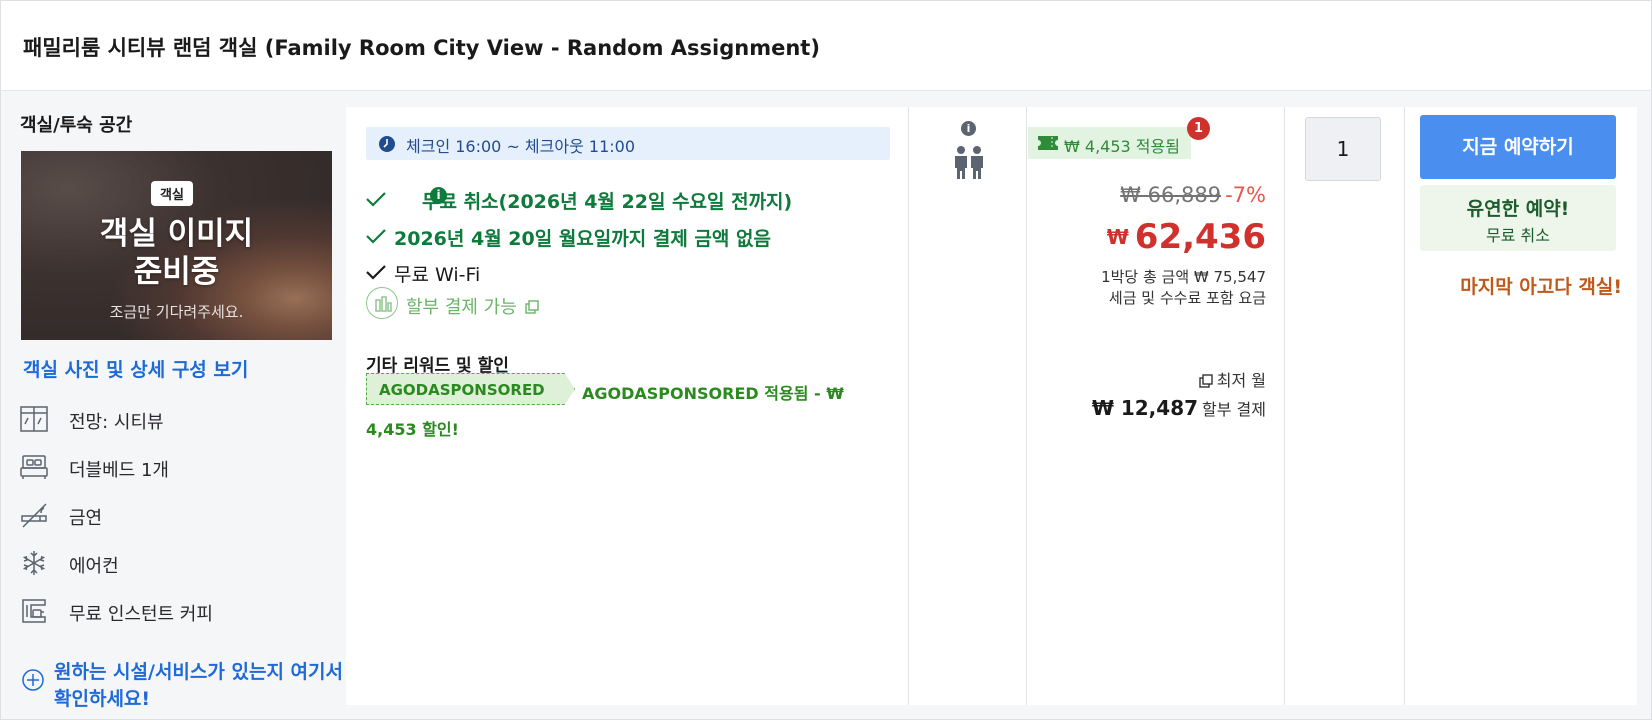 This screenshot has height=720, width=1652. What do you see at coordinates (179, 569) in the screenshot?
I see `amenity-item: 에어컨` at bounding box center [179, 569].